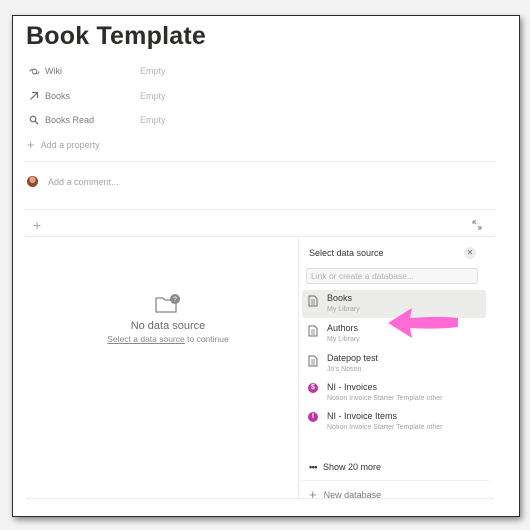 This screenshot has width=530, height=530. I want to click on item-name: Datepop test, so click(353, 358).